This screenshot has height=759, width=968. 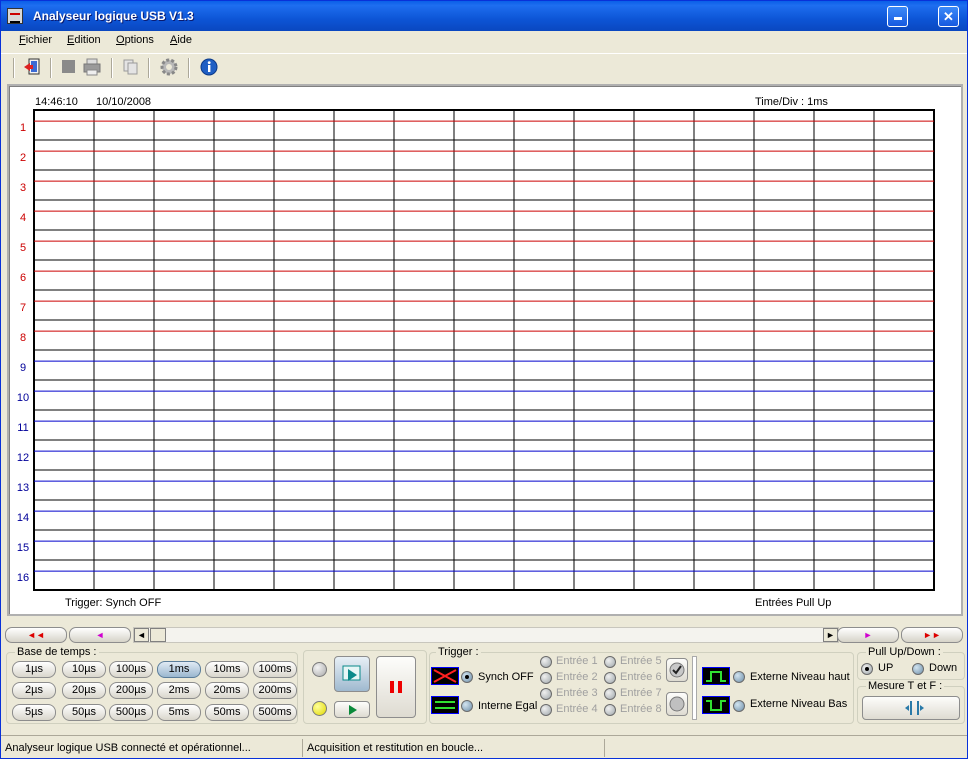 I want to click on menu-aide: Aide, so click(x=181, y=40).